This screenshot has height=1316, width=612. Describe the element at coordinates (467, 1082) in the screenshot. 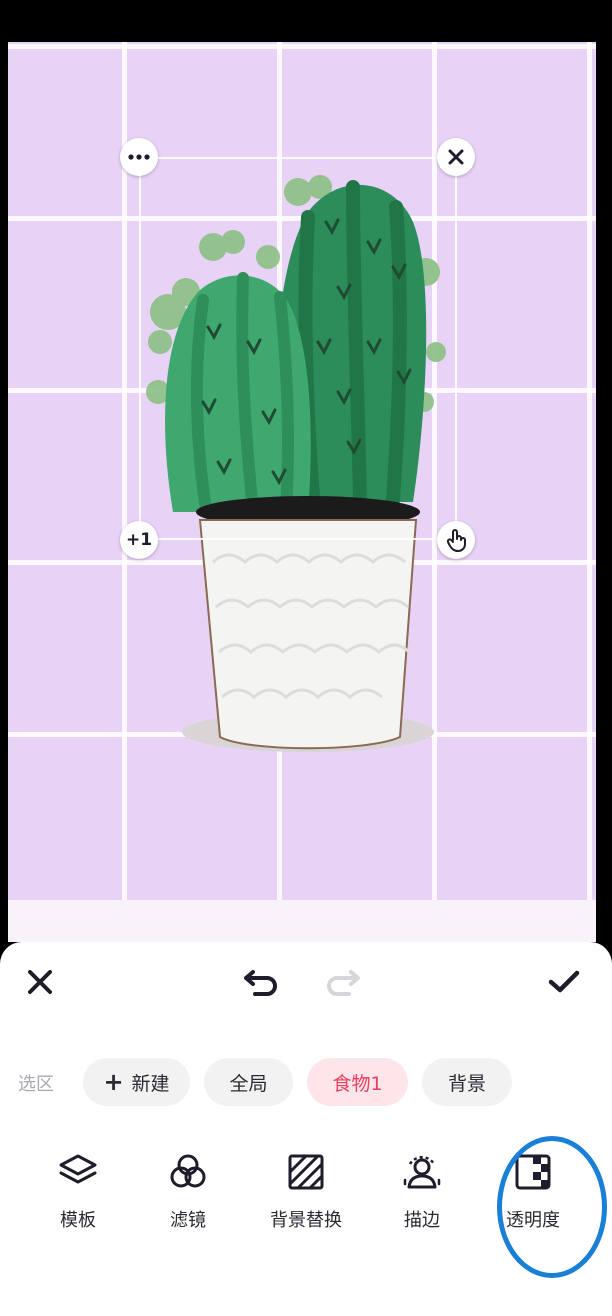

I see `chip-background: 背景` at that location.